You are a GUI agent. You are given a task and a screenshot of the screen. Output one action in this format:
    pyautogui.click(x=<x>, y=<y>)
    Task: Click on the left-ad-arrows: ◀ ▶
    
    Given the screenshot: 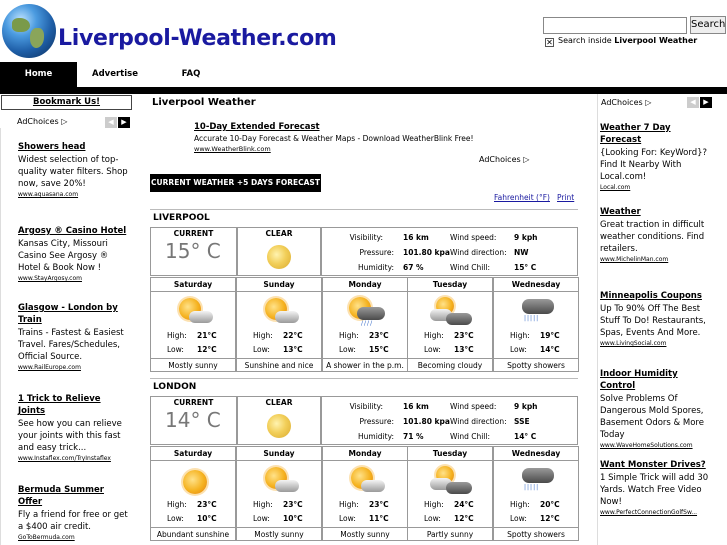 What is the action you would take?
    pyautogui.click(x=117, y=122)
    